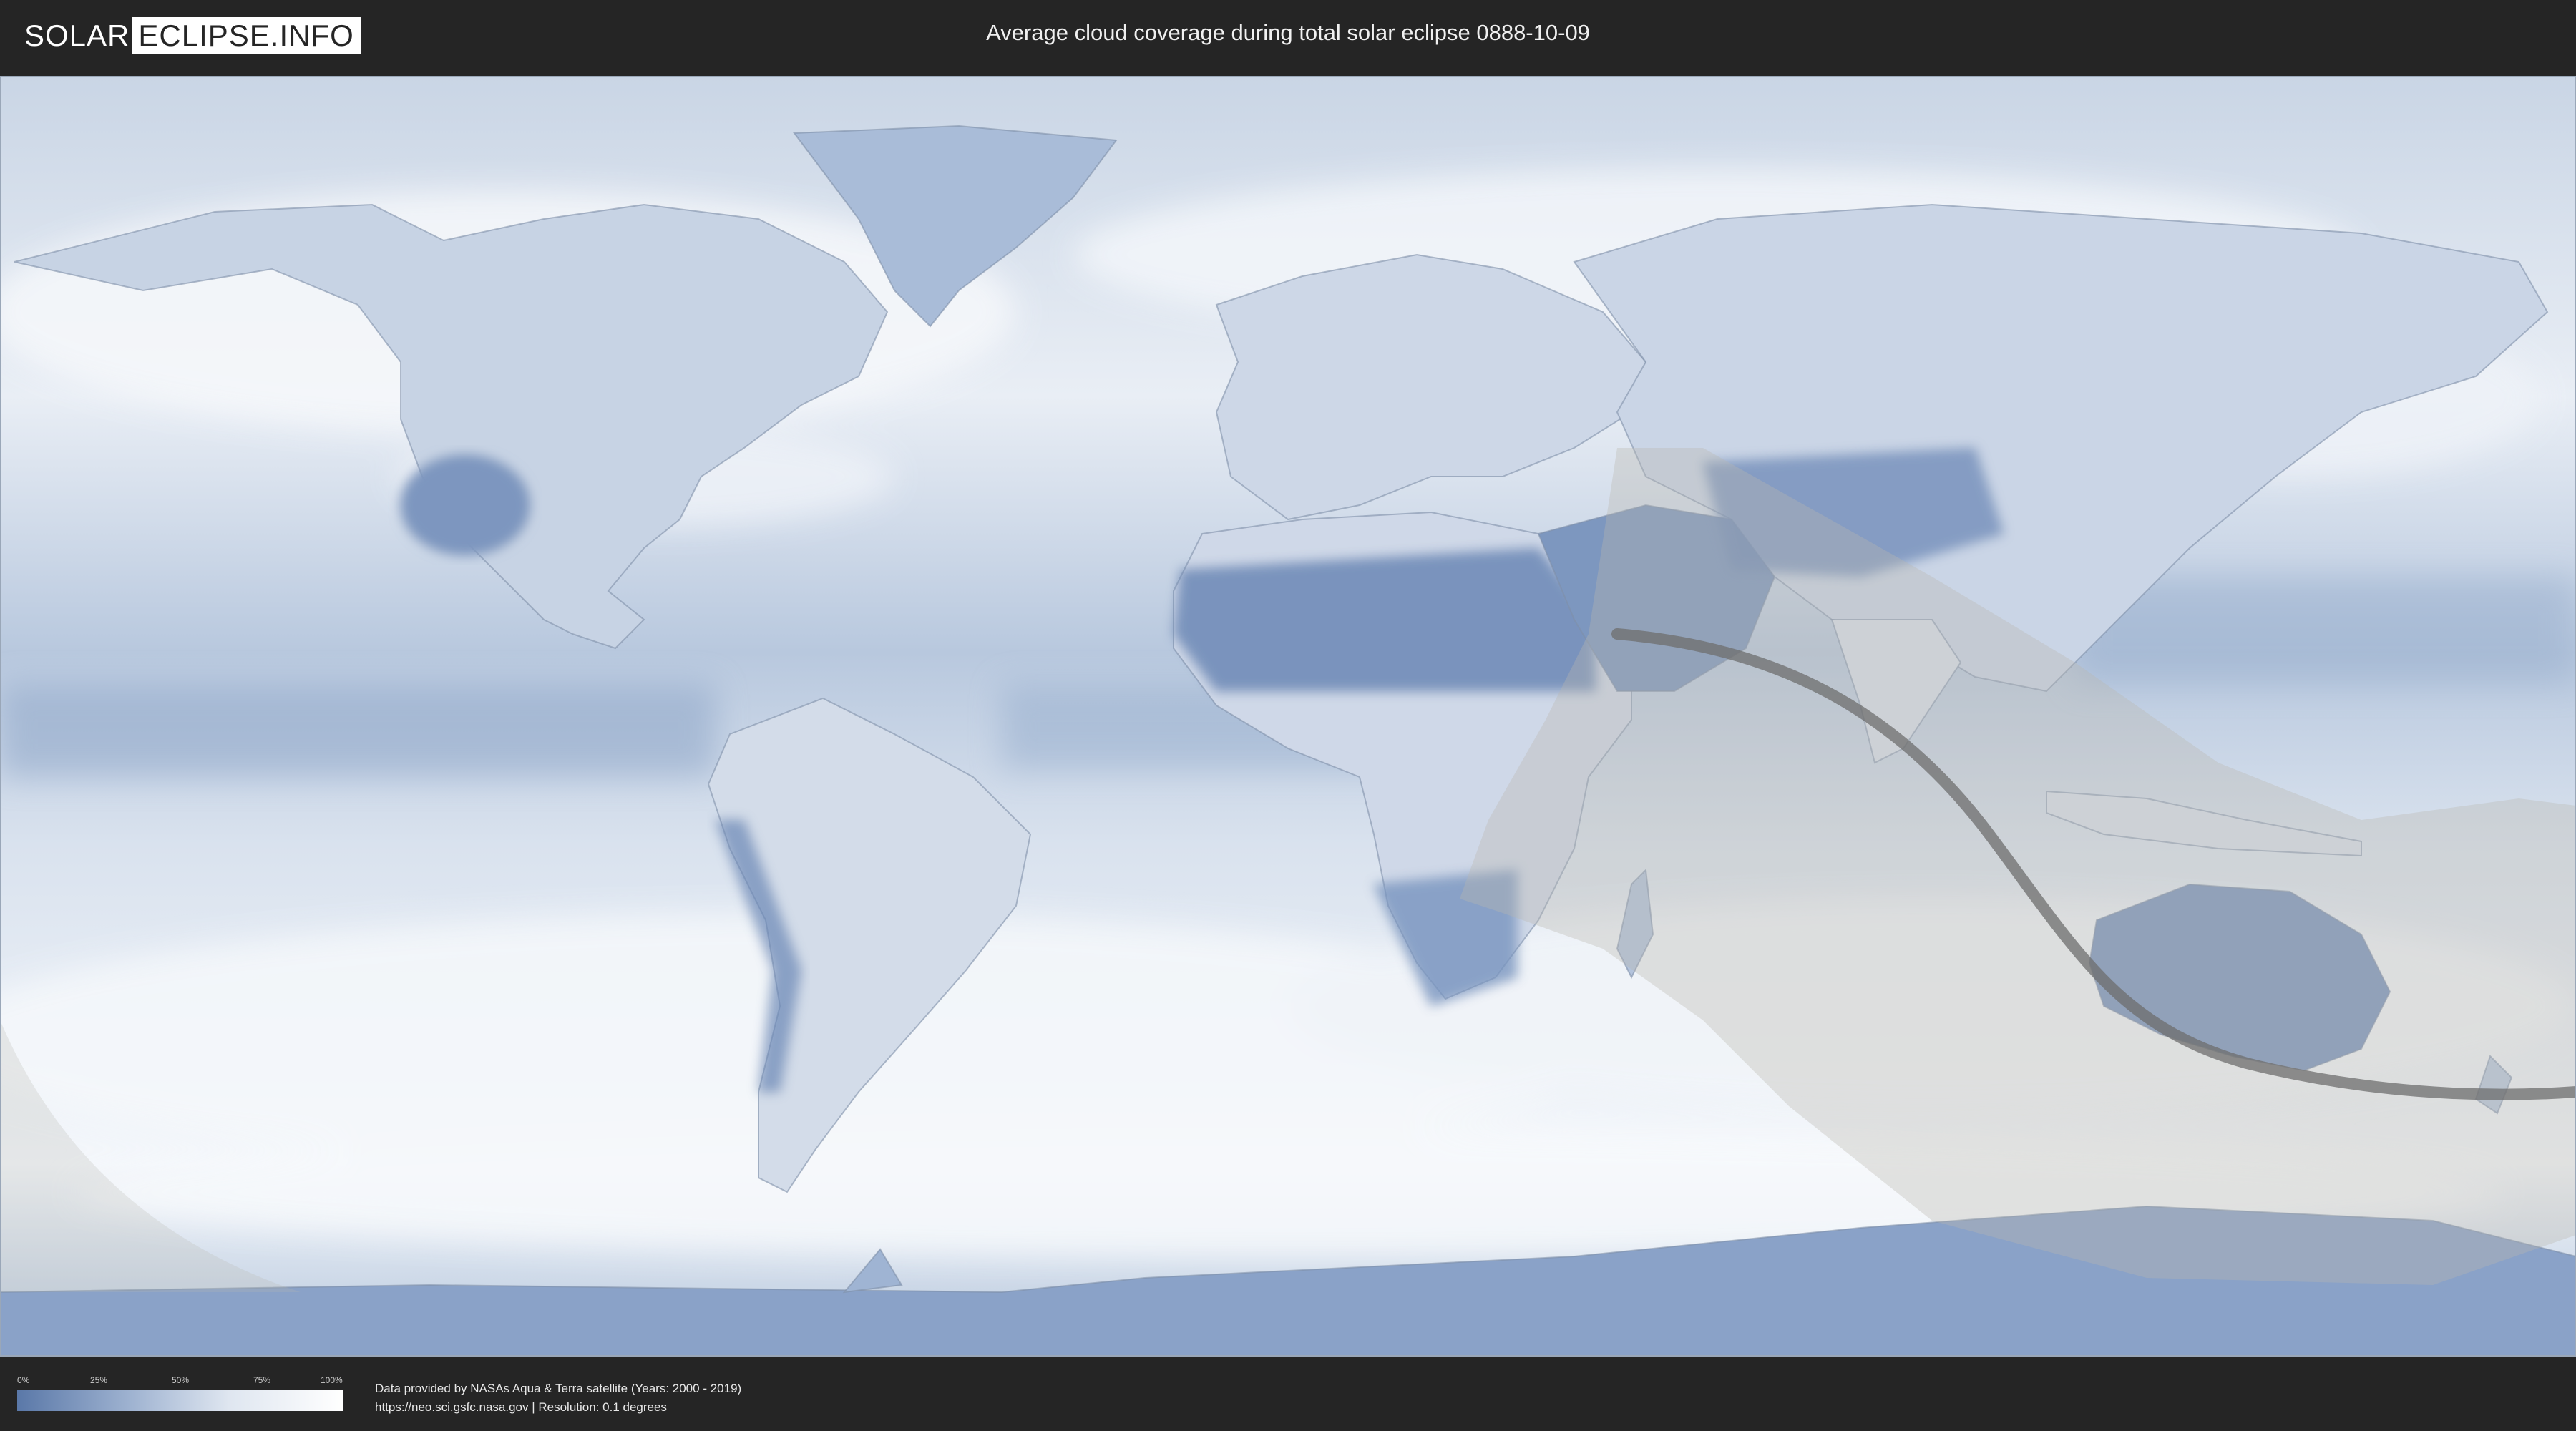  I want to click on desert-southwest-usa, so click(465, 505).